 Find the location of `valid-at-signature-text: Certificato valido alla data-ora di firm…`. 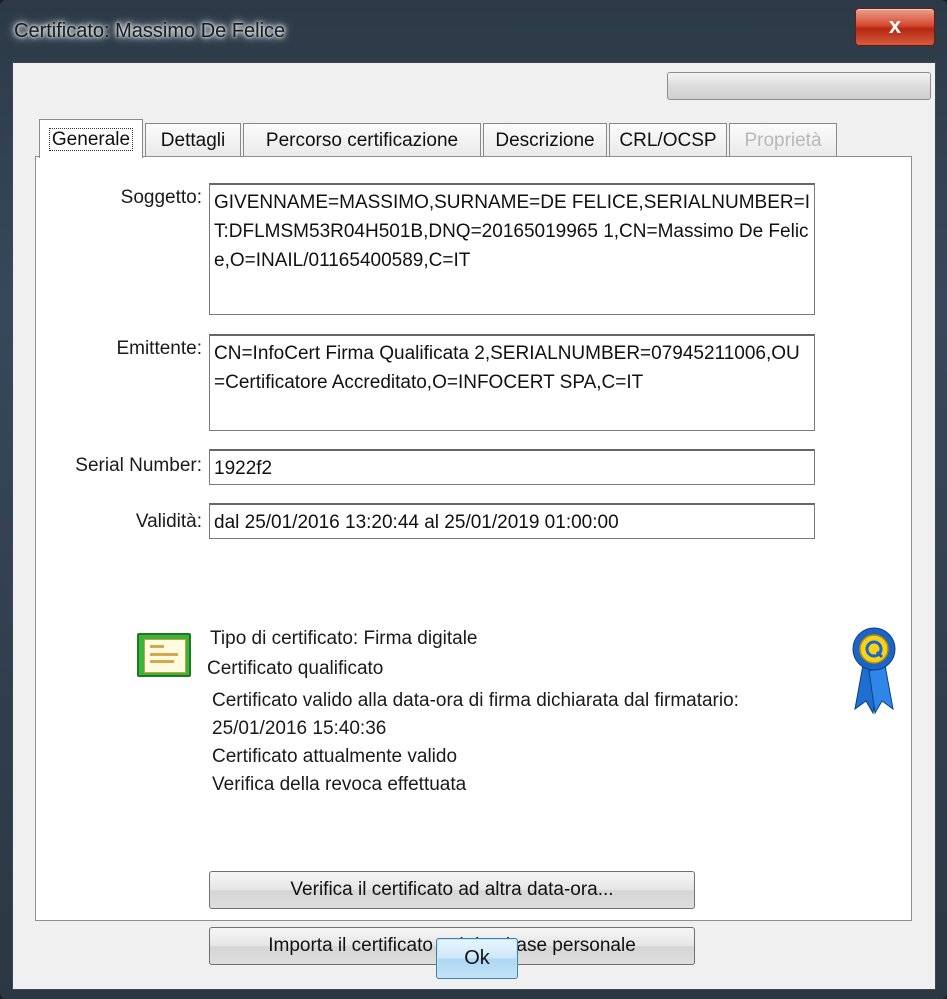

valid-at-signature-text: Certificato valido alla data-ora di firm… is located at coordinates (475, 700).